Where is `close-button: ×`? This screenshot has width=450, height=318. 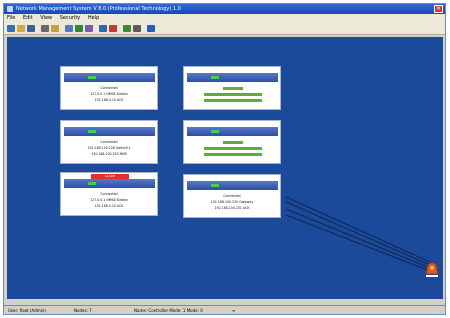 close-button: × is located at coordinates (438, 9).